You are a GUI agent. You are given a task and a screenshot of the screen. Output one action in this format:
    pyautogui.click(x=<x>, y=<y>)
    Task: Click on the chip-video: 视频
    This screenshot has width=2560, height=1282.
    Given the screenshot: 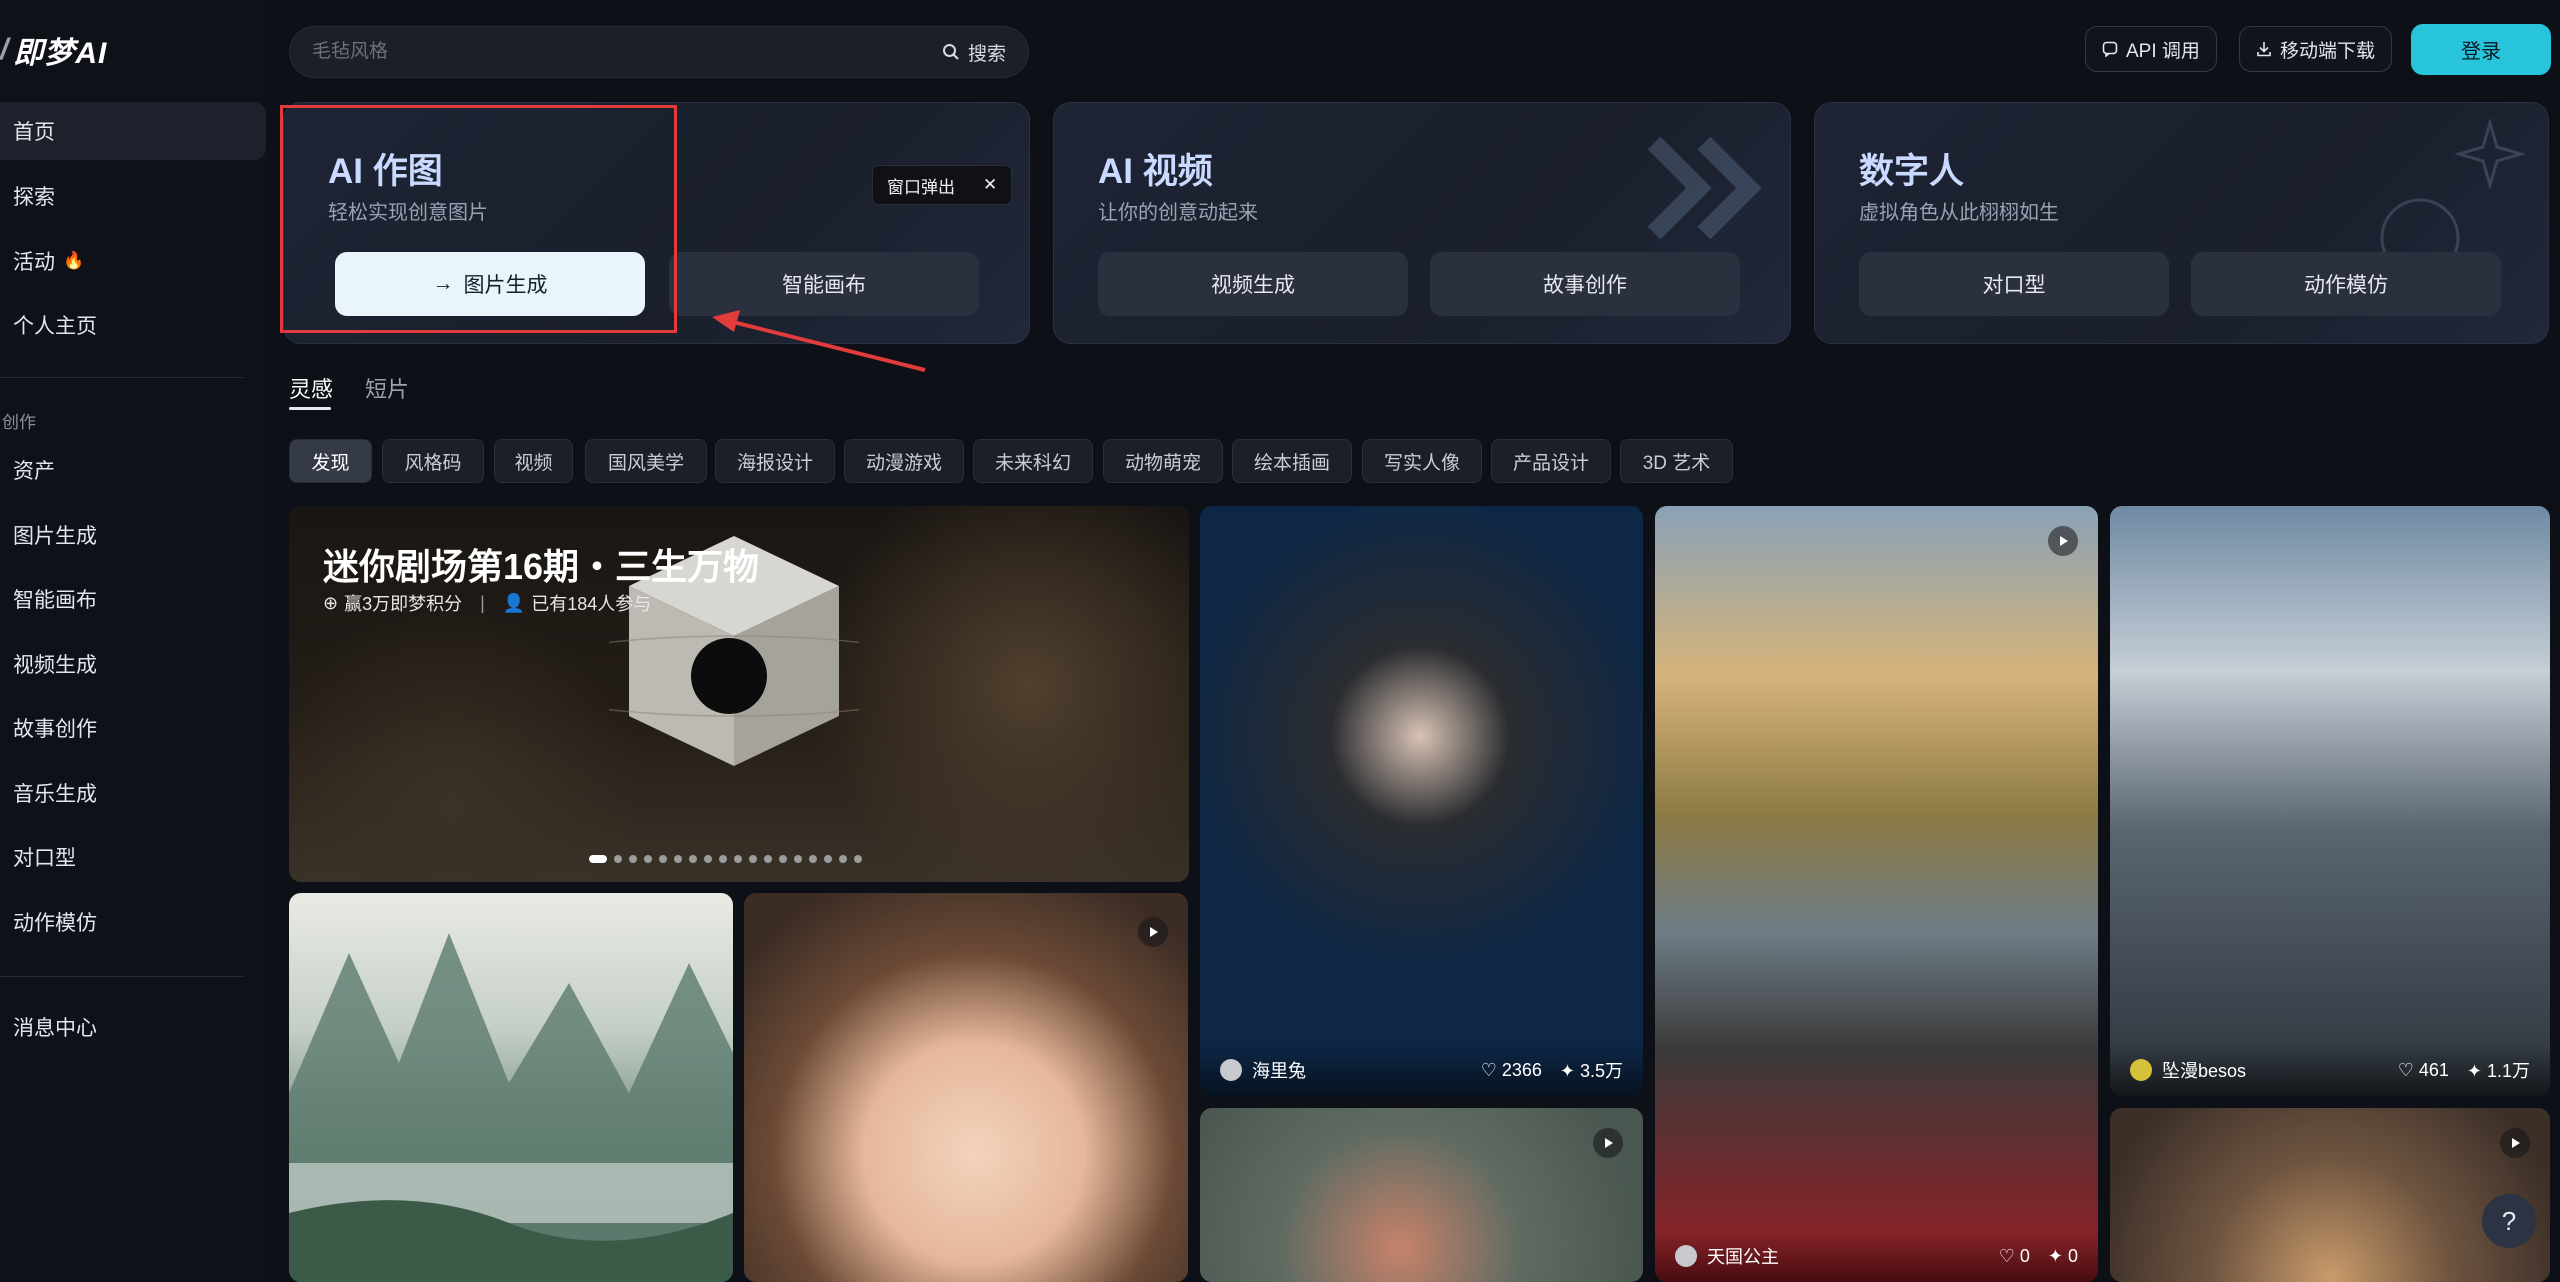 What is the action you would take?
    pyautogui.click(x=533, y=461)
    